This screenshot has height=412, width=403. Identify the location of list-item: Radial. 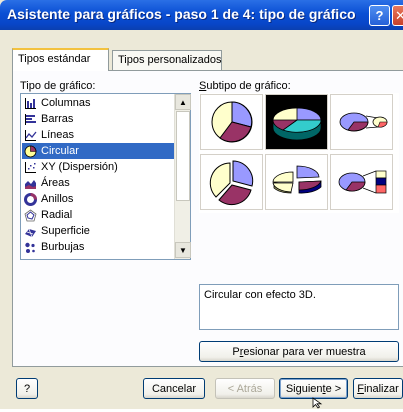
(98, 215).